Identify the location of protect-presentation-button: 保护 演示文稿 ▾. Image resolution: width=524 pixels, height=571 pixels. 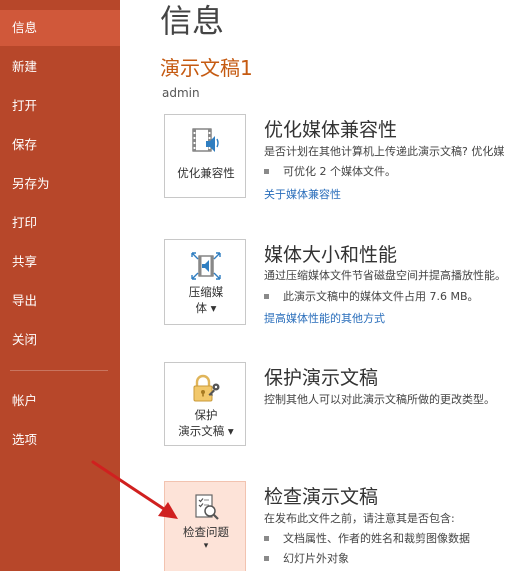
(205, 404).